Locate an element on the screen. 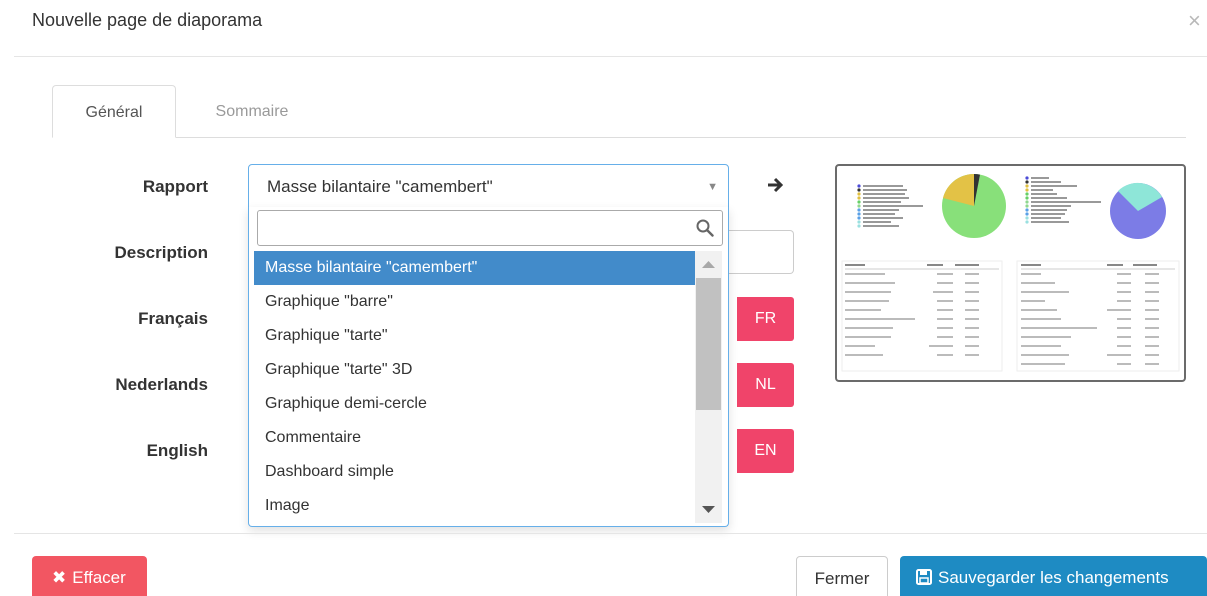 This screenshot has width=1207, height=596. nederlands-label: Nederlands is located at coordinates (161, 384).